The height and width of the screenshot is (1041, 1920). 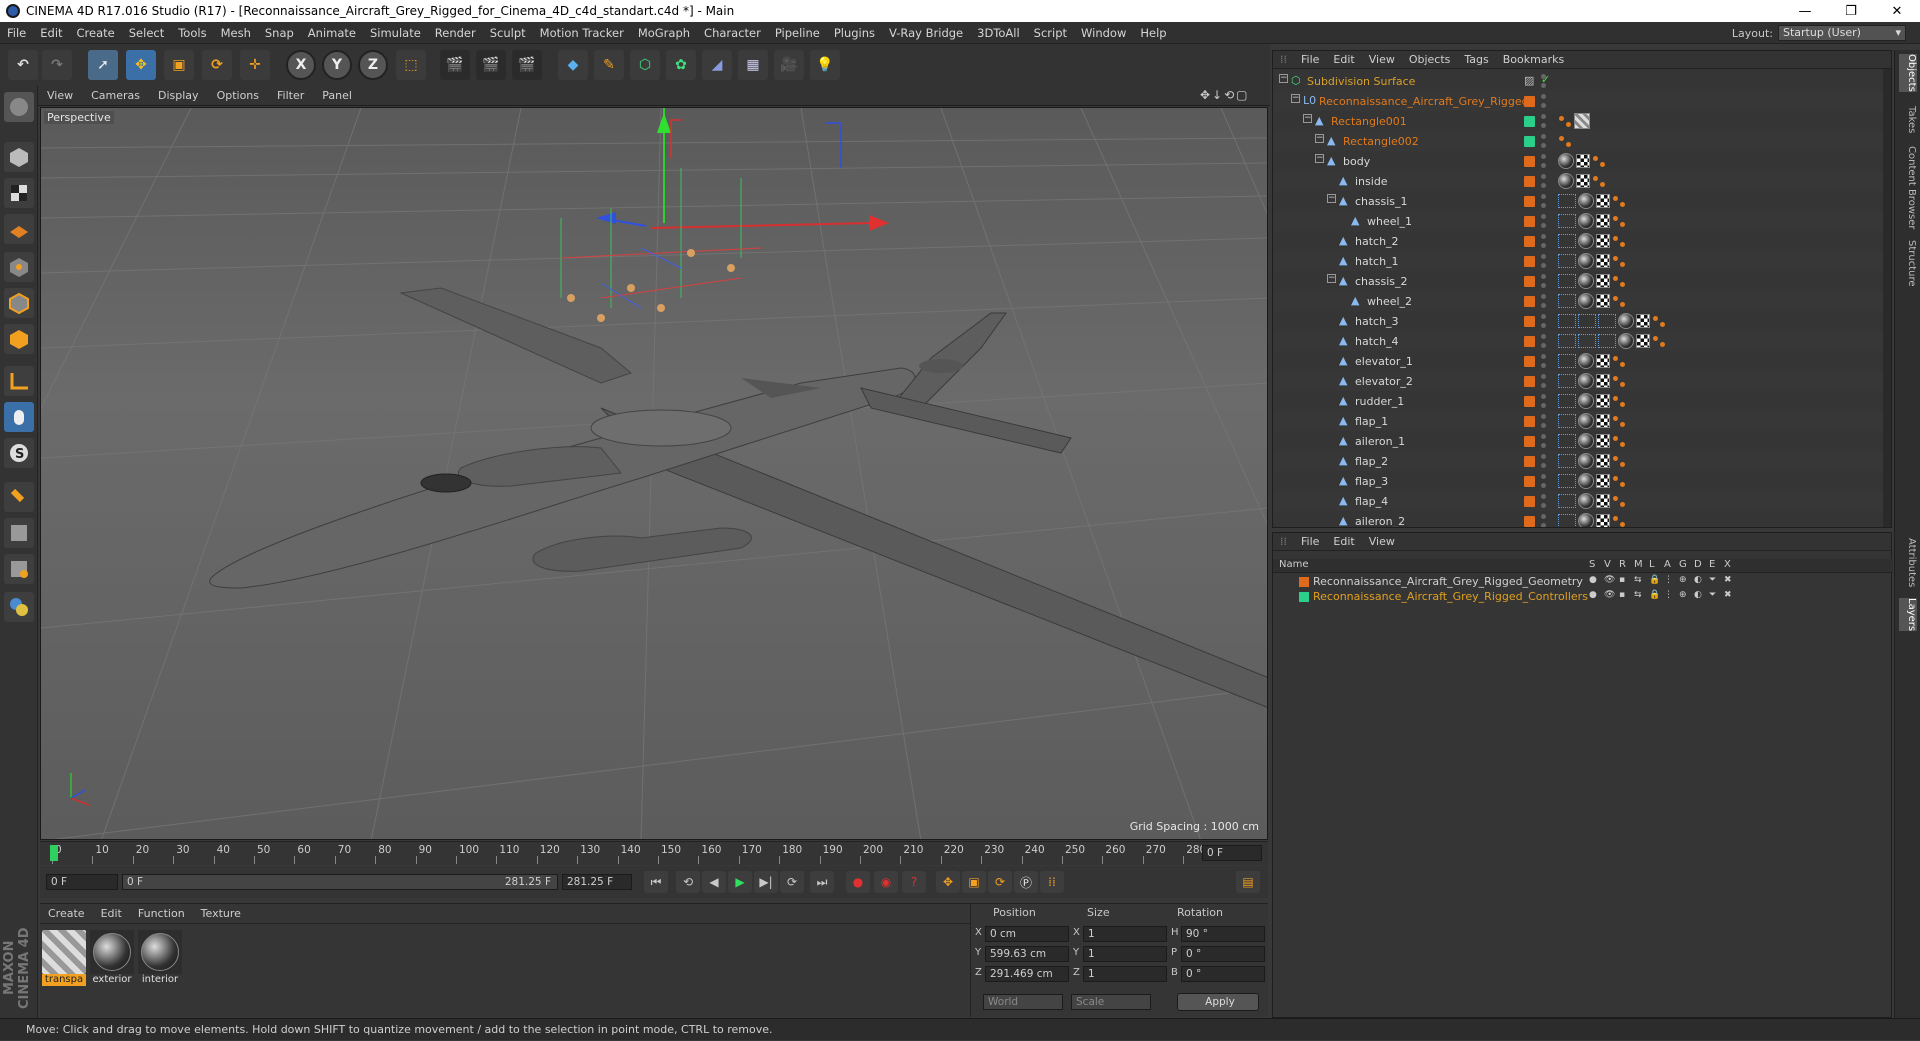 I want to click on object-name: flap_4, so click(x=1371, y=501).